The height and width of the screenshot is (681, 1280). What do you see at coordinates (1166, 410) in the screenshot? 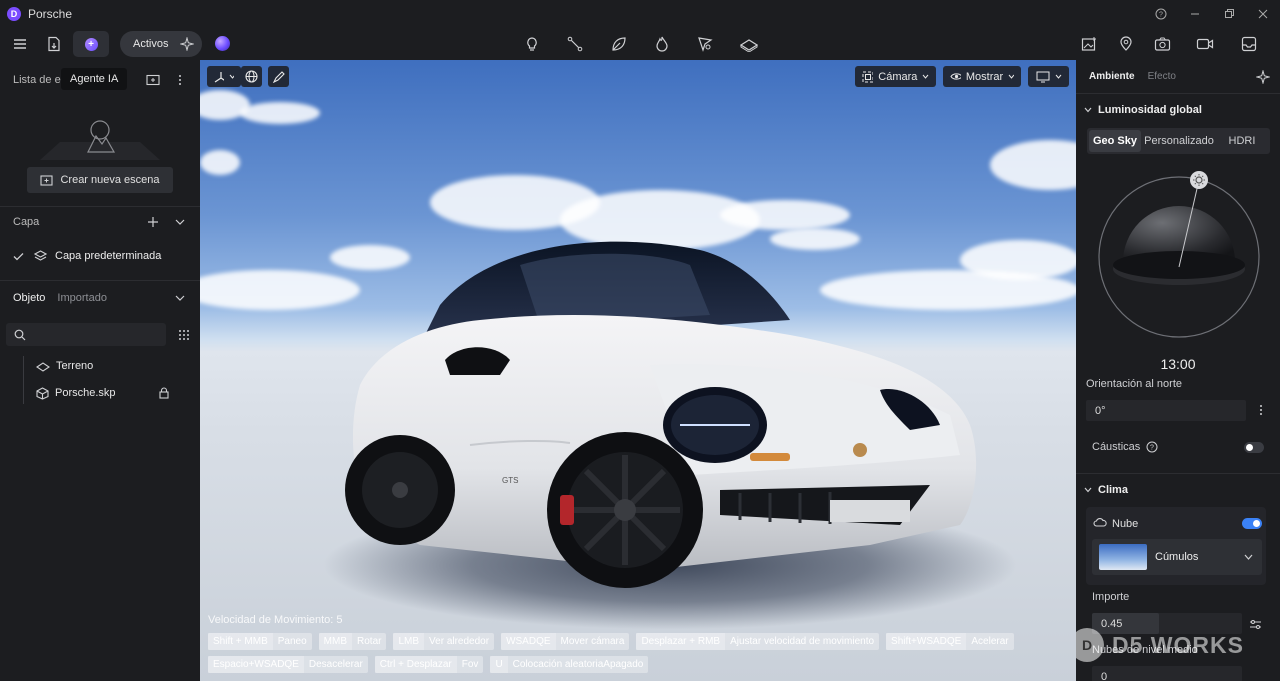
I see `north-orientation-field: 0°` at bounding box center [1166, 410].